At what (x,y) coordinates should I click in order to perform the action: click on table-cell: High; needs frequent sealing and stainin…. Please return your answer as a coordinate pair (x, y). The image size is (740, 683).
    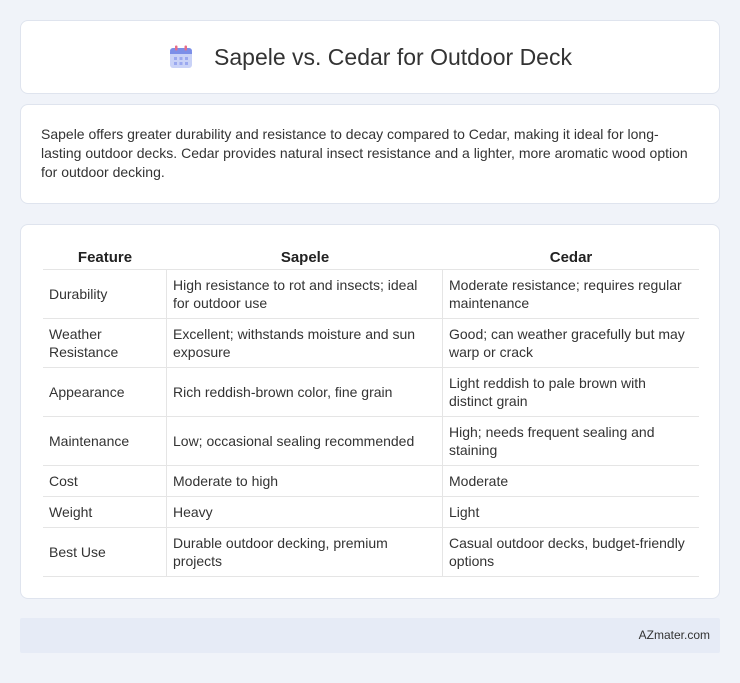
    Looking at the image, I should click on (571, 441).